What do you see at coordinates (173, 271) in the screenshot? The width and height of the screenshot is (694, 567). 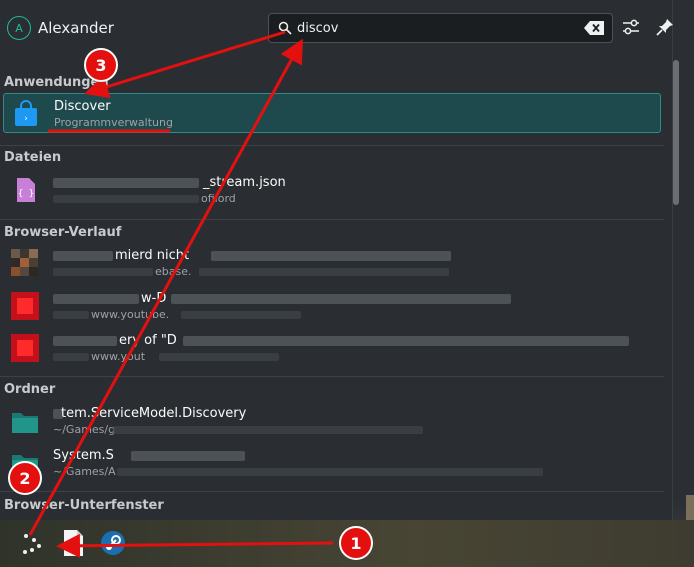 I see `result-subtitle: ebase.` at bounding box center [173, 271].